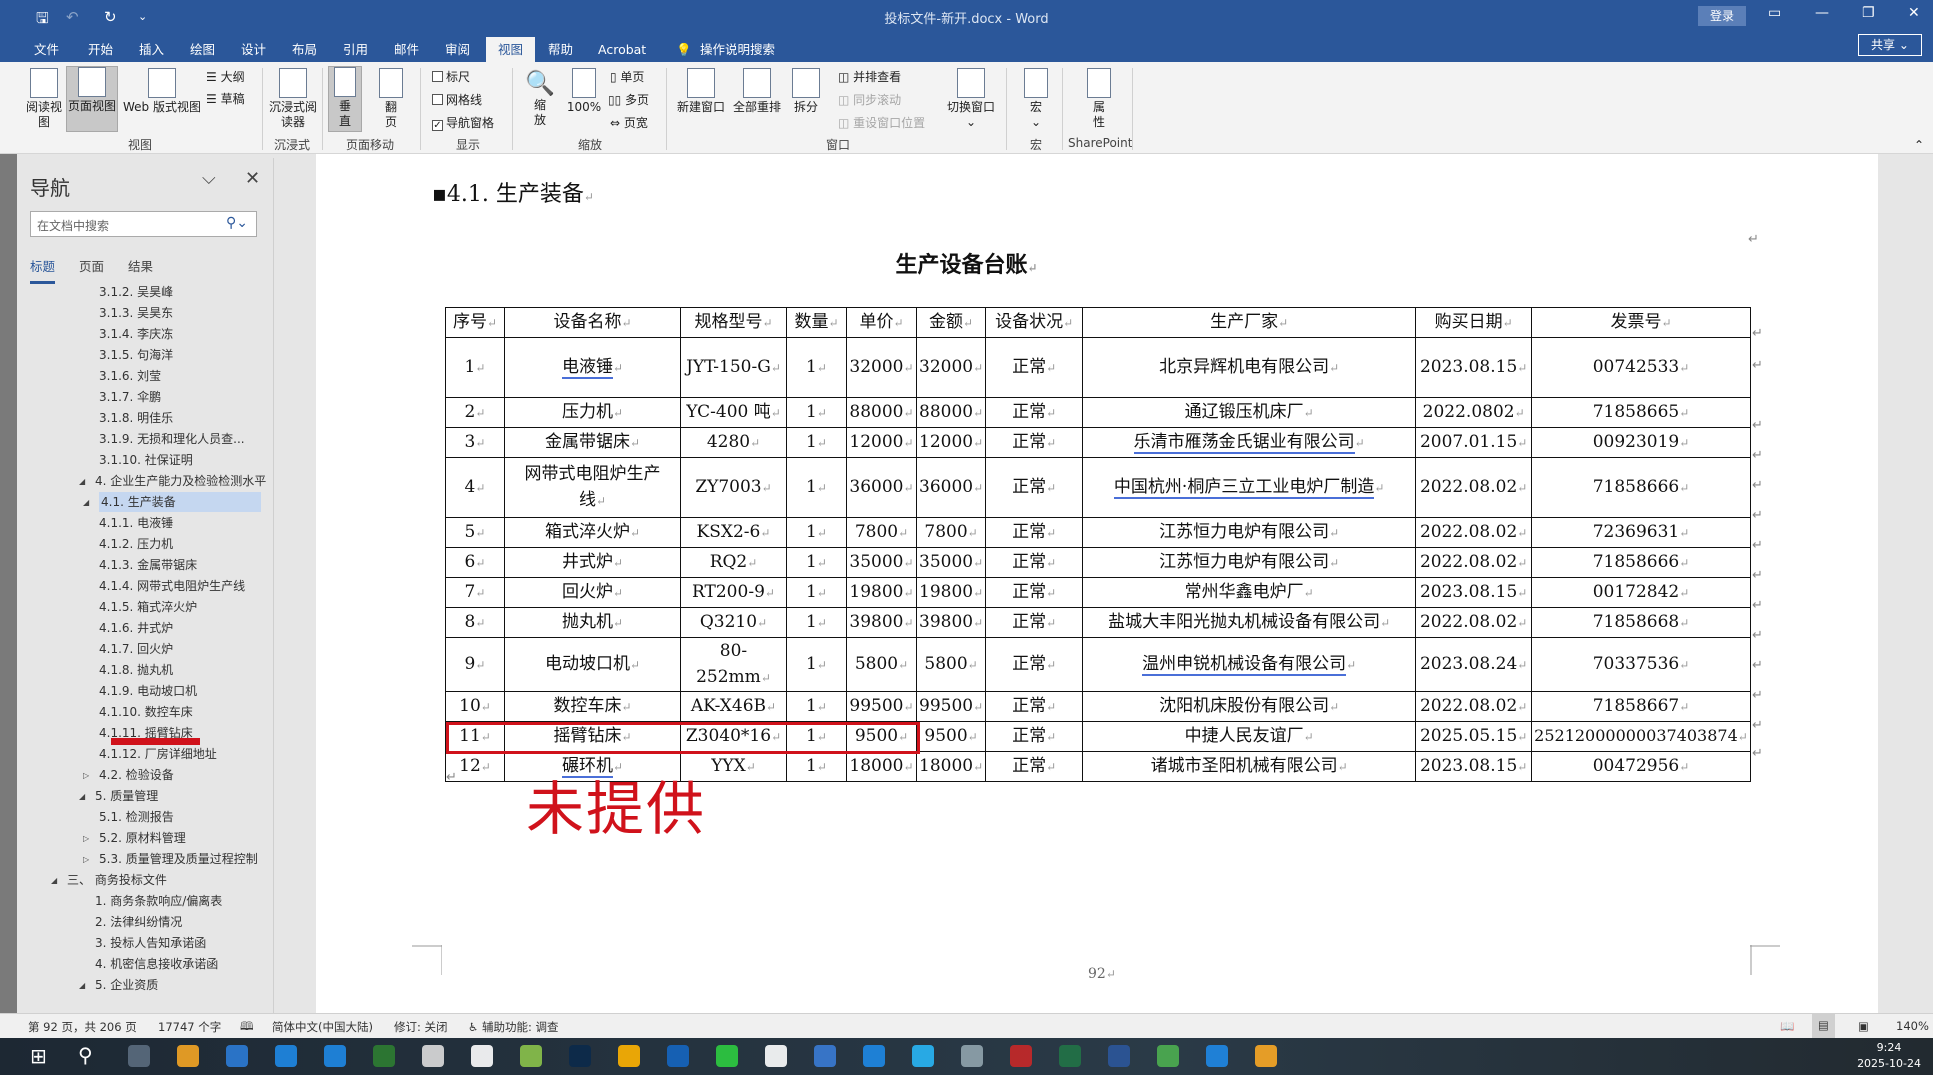 This screenshot has width=1933, height=1075. I want to click on zoom-level: 140%, so click(1912, 1026).